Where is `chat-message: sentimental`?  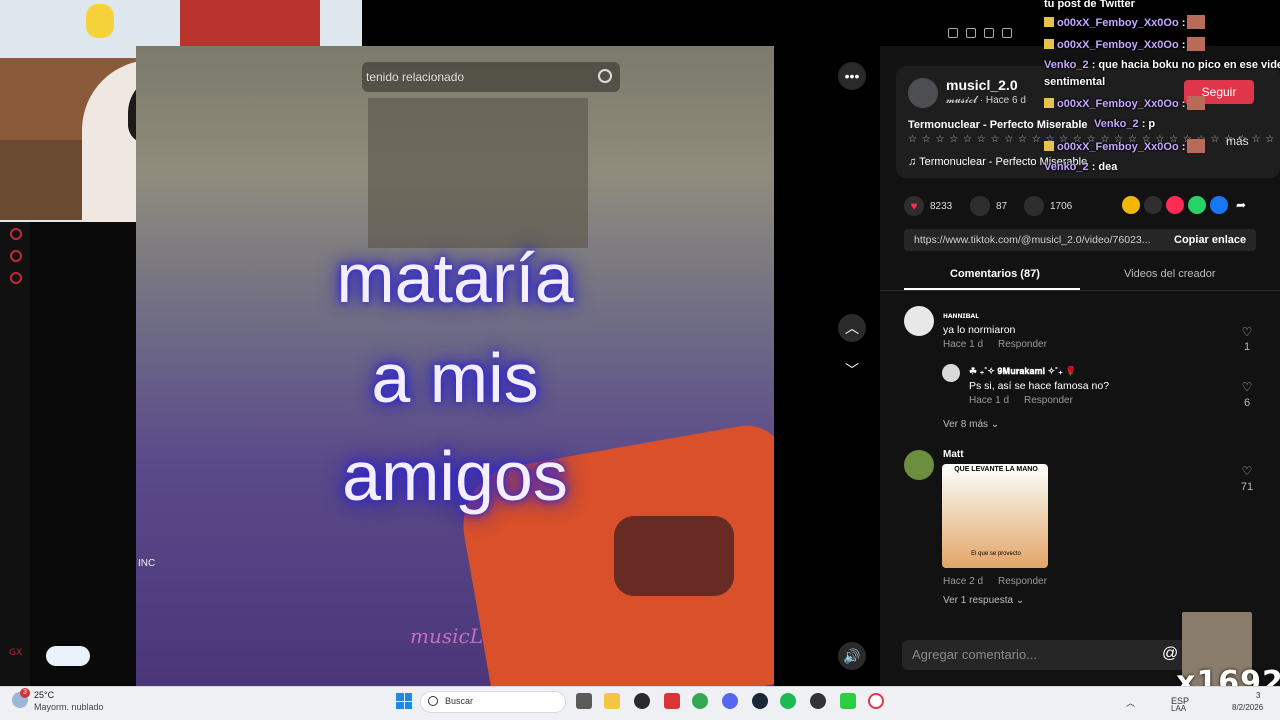
chat-message: sentimental is located at coordinates (1074, 82).